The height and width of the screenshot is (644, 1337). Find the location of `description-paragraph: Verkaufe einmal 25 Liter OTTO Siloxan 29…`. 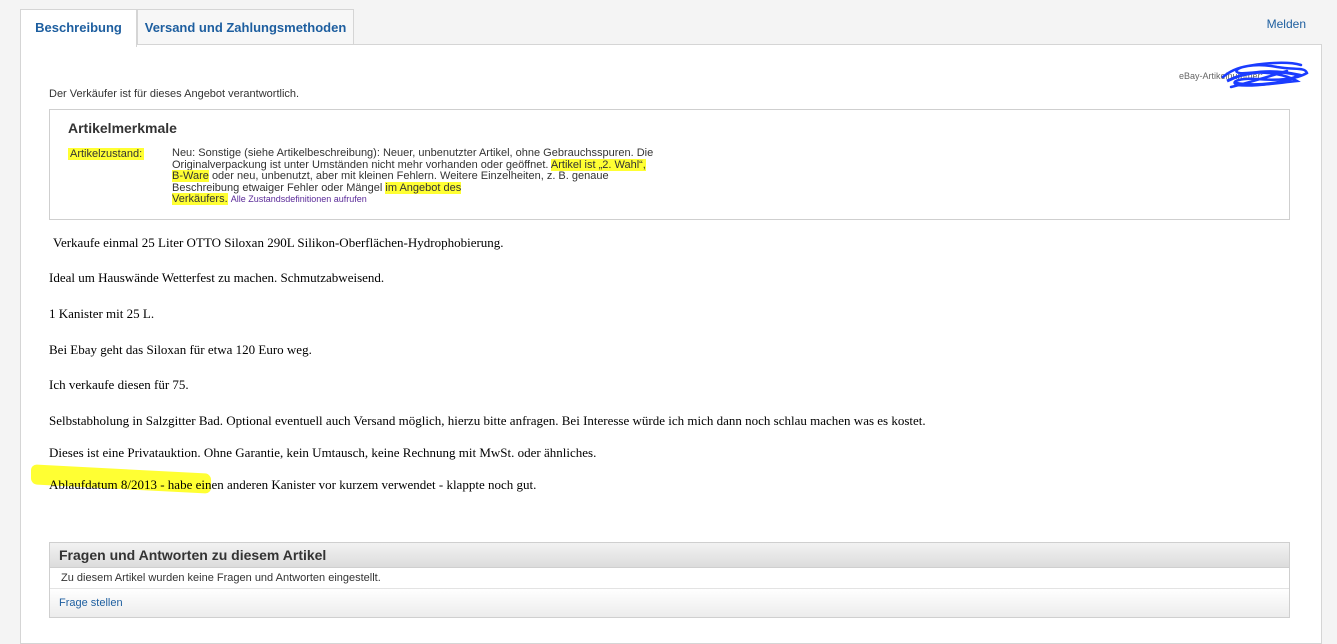

description-paragraph: Verkaufe einmal 25 Liter OTTO Siloxan 29… is located at coordinates (278, 242).